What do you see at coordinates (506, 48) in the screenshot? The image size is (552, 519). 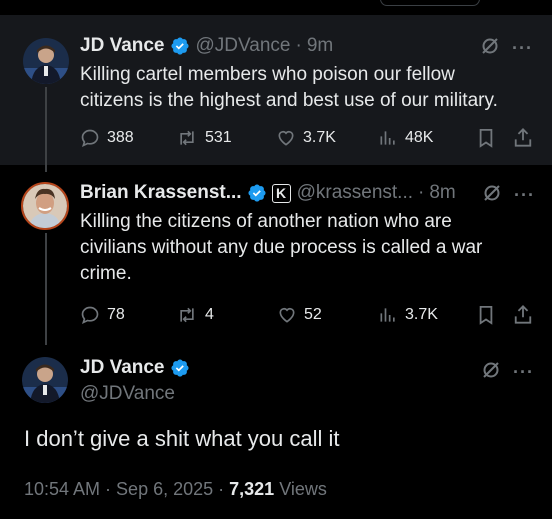 I see `tweet-1-top-actions: ···` at bounding box center [506, 48].